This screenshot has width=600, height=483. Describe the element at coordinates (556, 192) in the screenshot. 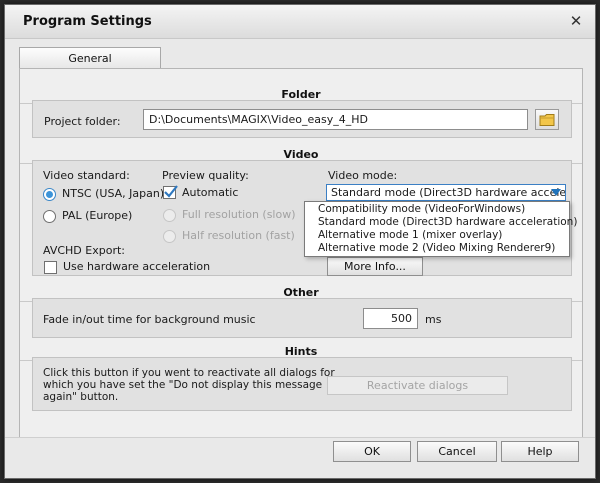

I see `chevron-down-icon` at that location.